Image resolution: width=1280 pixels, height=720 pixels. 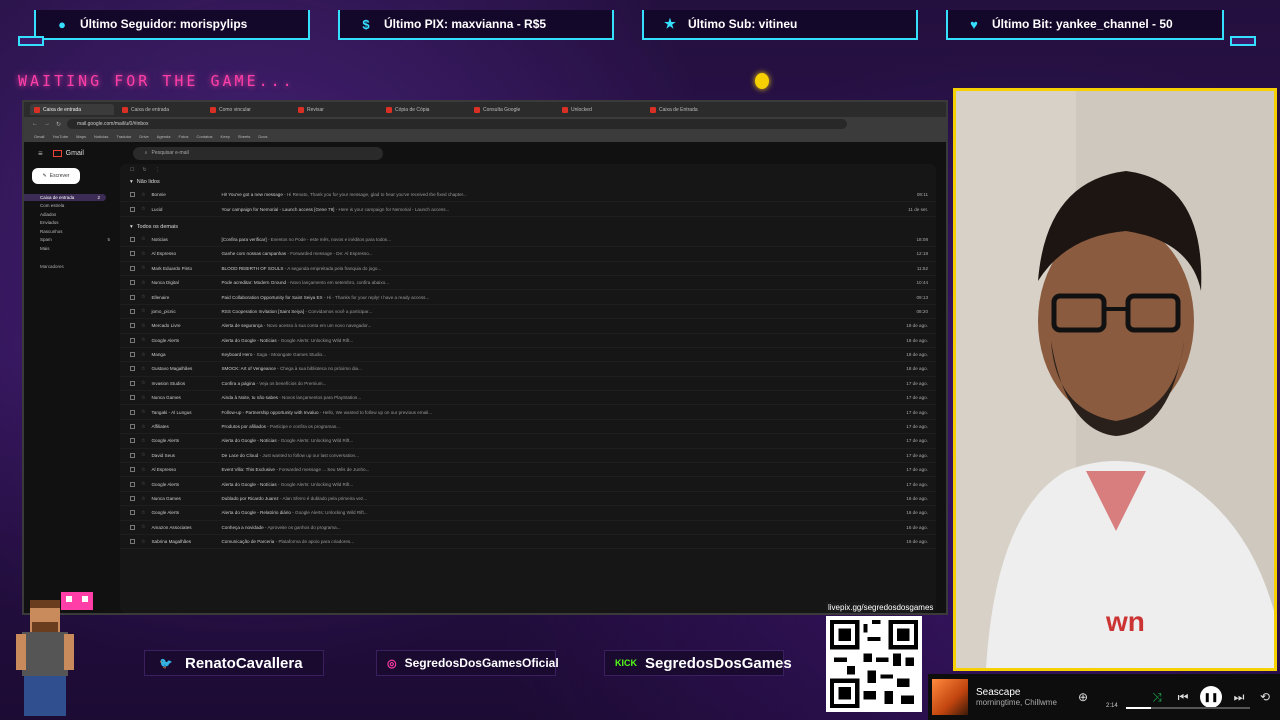 What do you see at coordinates (1188, 708) in the screenshot?
I see `progress-bar` at bounding box center [1188, 708].